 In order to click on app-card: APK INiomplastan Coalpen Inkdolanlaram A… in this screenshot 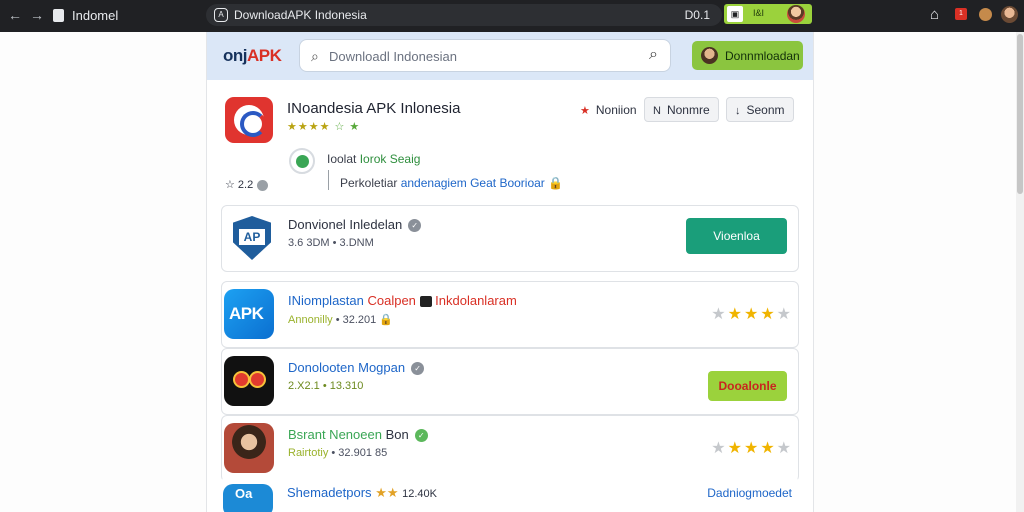, I will do `click(510, 314)`.